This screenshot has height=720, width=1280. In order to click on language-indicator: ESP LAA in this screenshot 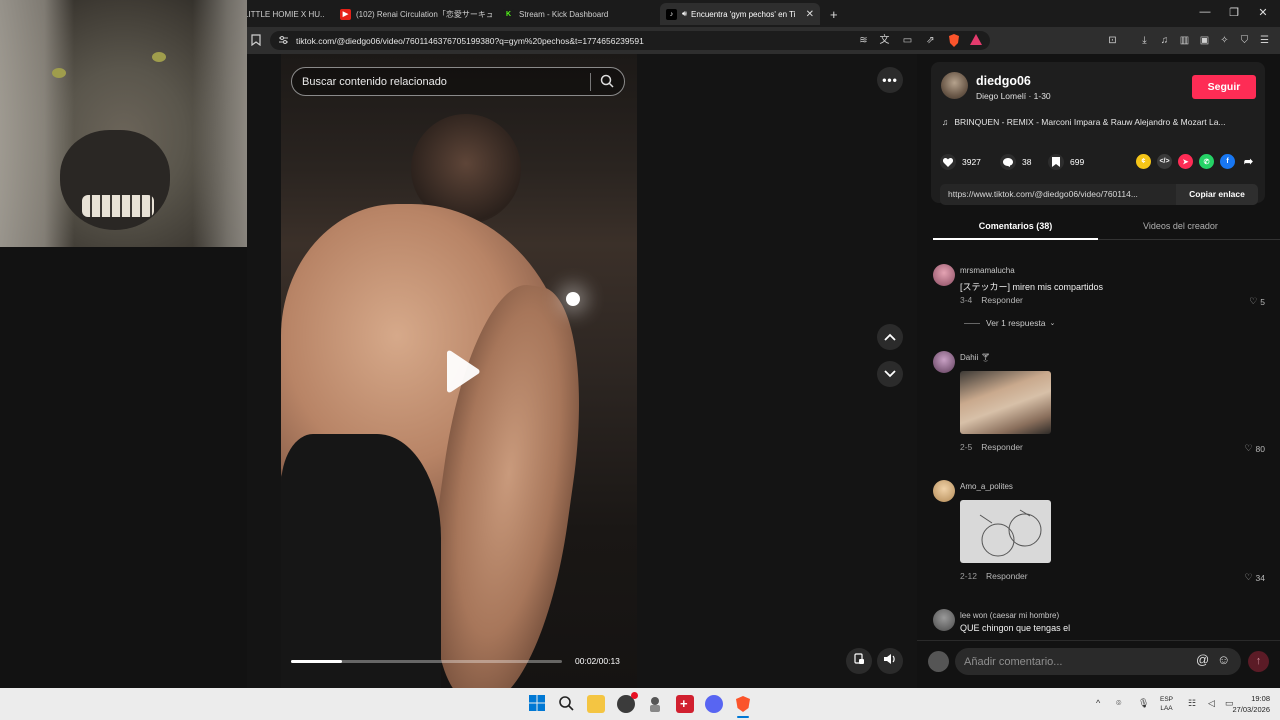, I will do `click(1166, 704)`.